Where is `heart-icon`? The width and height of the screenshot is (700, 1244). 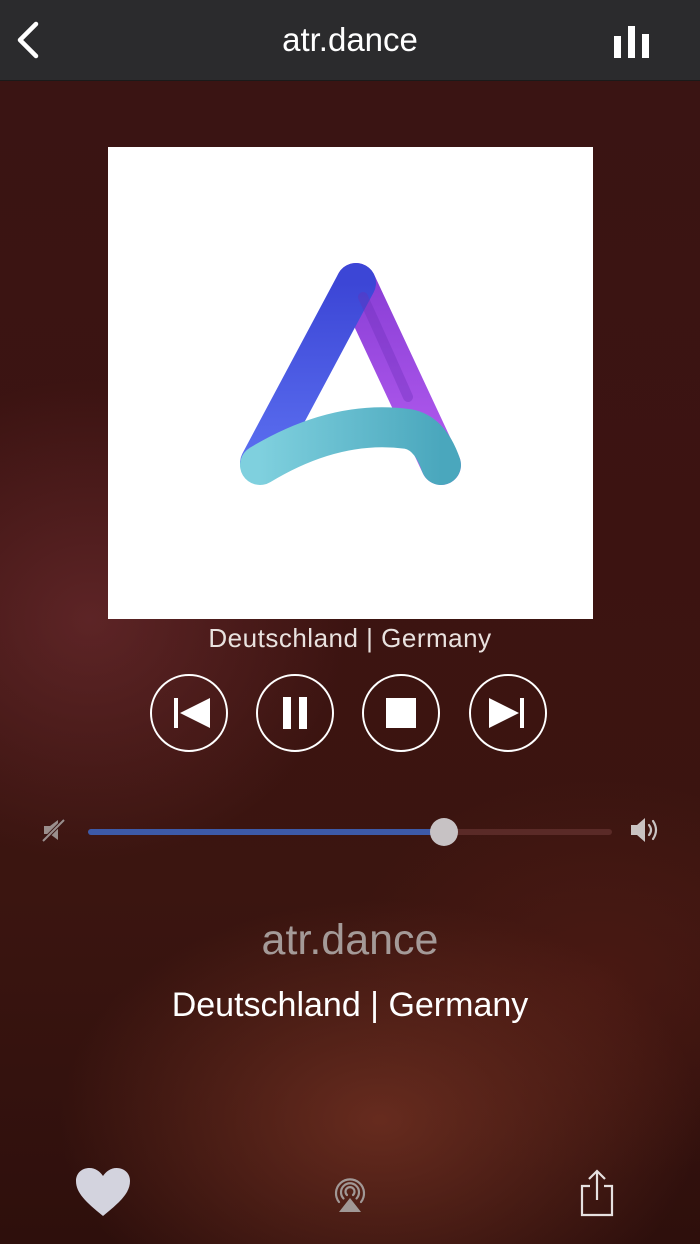
heart-icon is located at coordinates (103, 1192).